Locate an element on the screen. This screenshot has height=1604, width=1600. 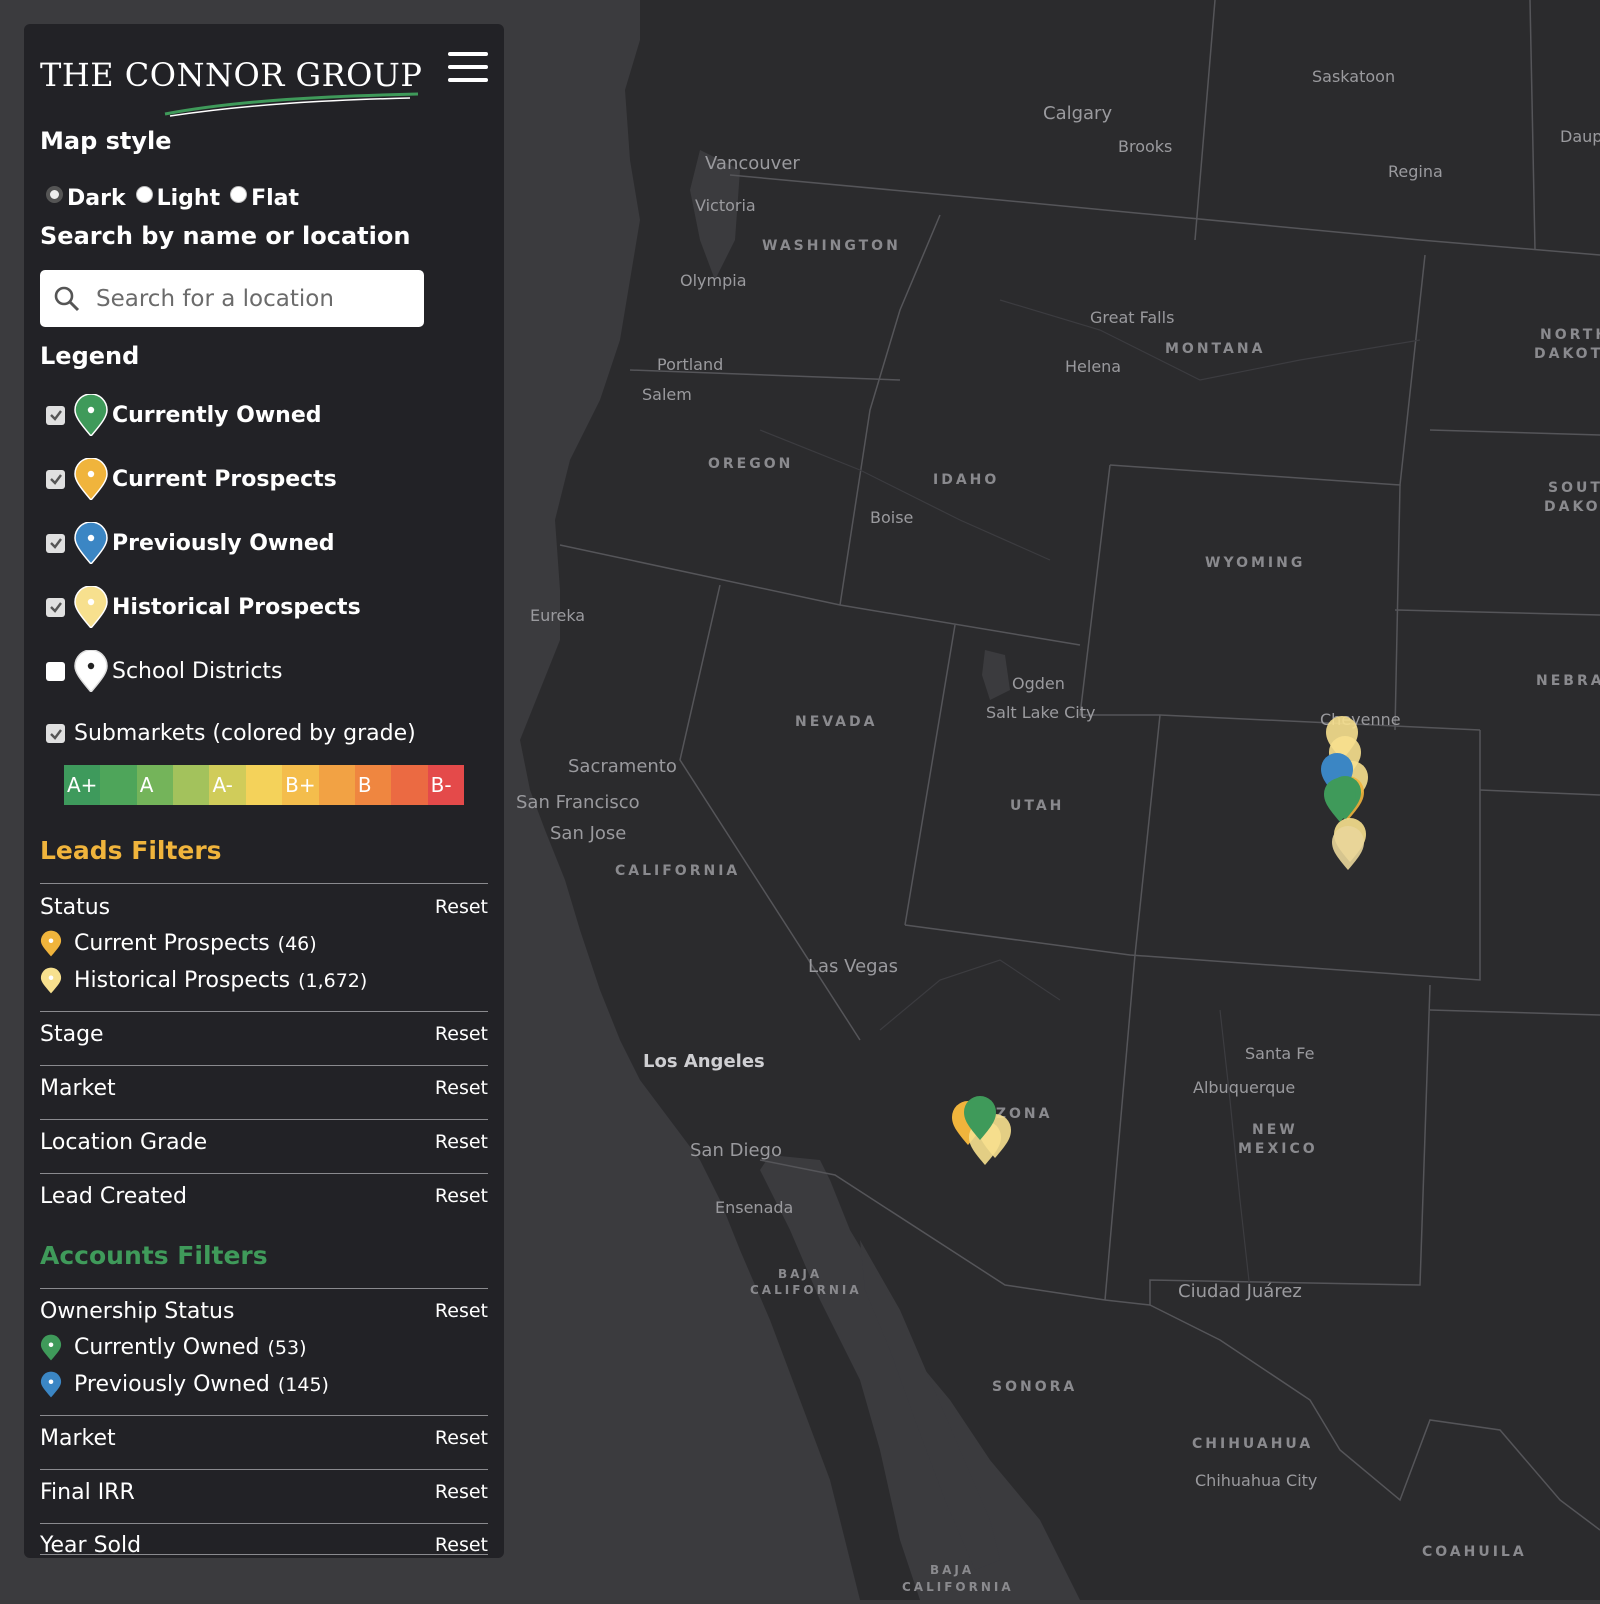
map-label-sacramento: Sacramento is located at coordinates (622, 766).